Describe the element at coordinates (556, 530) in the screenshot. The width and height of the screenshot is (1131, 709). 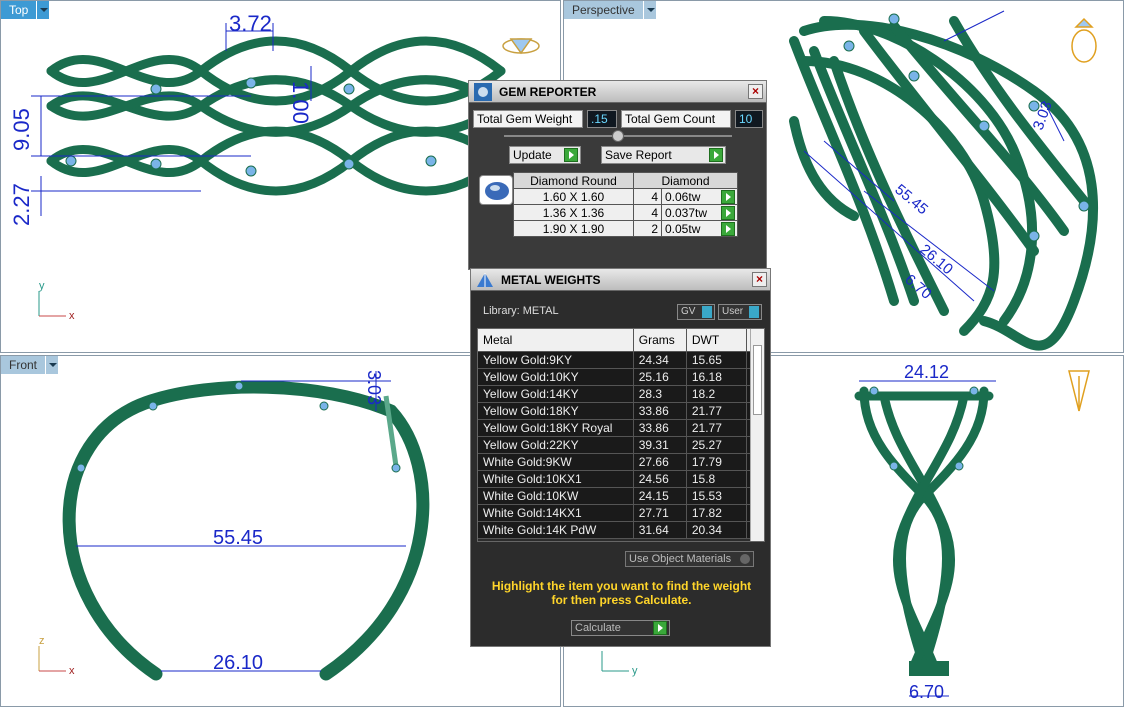
I see `metal-metal: White Gold:14K PdW` at that location.